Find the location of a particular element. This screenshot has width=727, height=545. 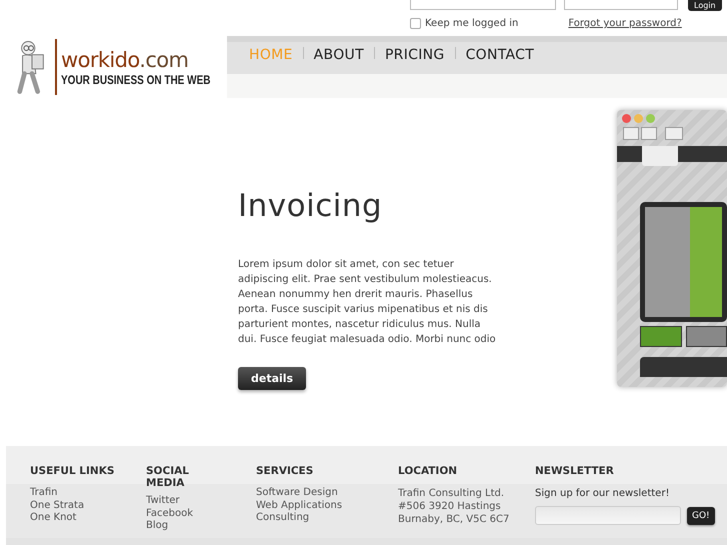

footer-link: One Knot is located at coordinates (88, 519).